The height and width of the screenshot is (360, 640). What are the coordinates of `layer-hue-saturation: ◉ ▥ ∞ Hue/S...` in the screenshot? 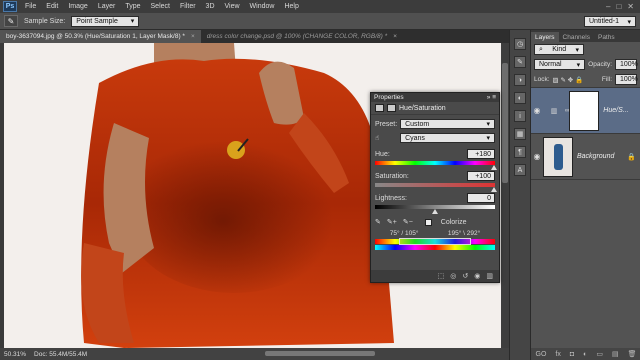 It's located at (585, 111).